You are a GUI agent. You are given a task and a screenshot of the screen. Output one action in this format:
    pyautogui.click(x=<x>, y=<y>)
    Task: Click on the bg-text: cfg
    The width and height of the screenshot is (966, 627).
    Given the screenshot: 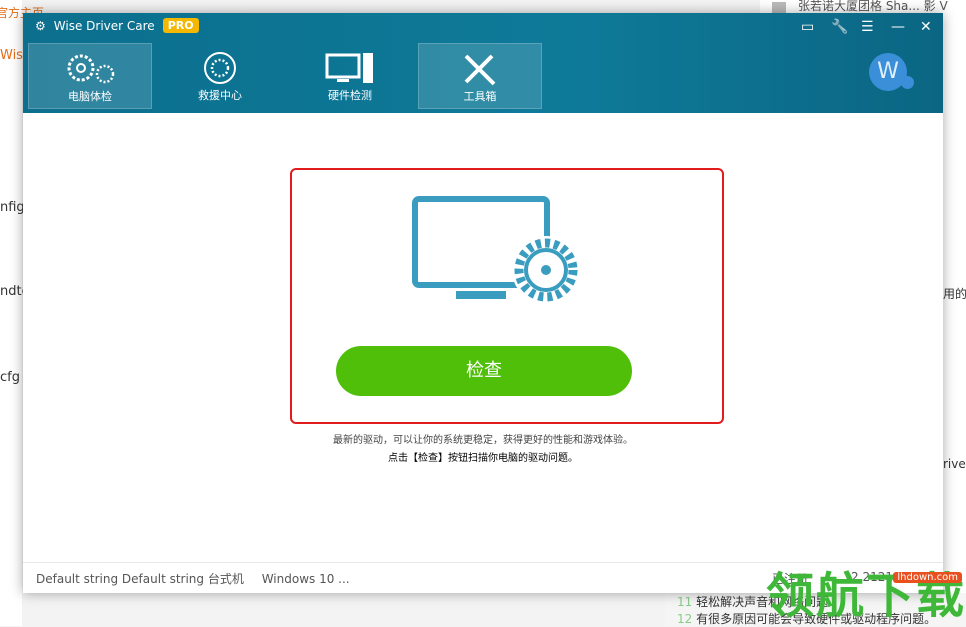 What is the action you would take?
    pyautogui.click(x=10, y=377)
    